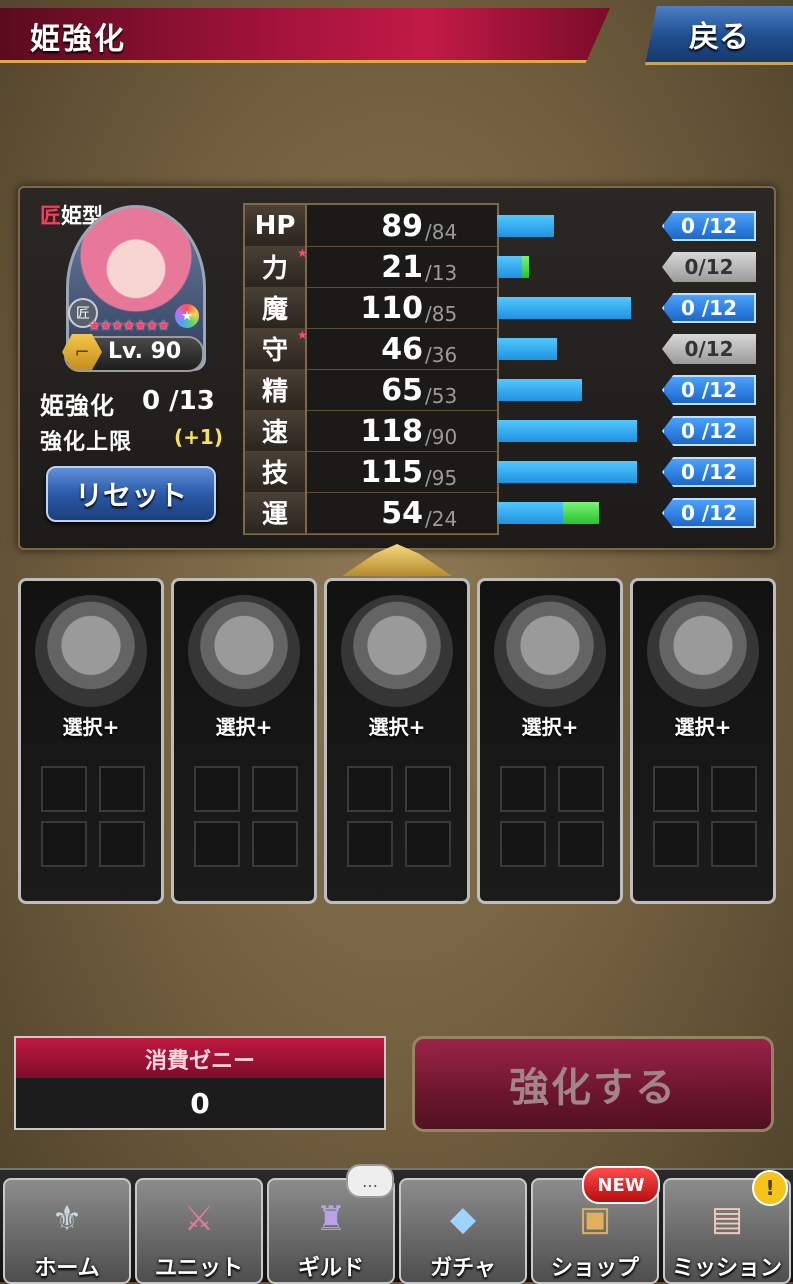  Describe the element at coordinates (331, 1219) in the screenshot. I see `castle-icon: ♜` at that location.